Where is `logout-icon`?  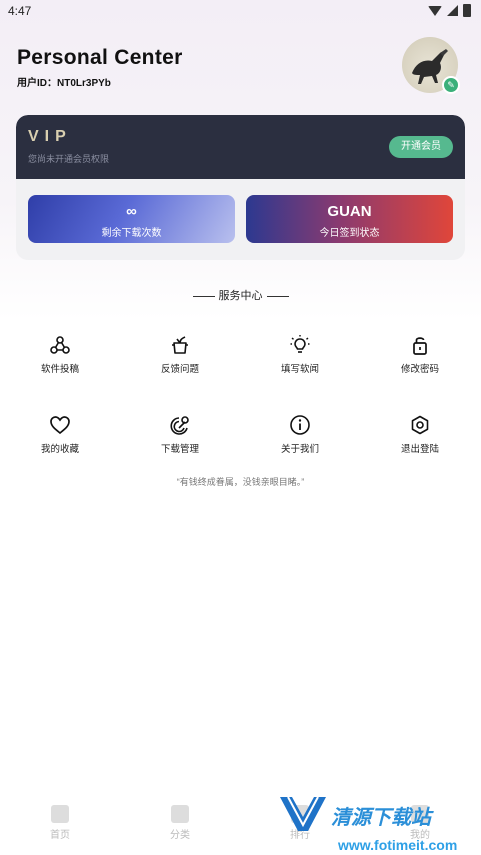 logout-icon is located at coordinates (420, 425).